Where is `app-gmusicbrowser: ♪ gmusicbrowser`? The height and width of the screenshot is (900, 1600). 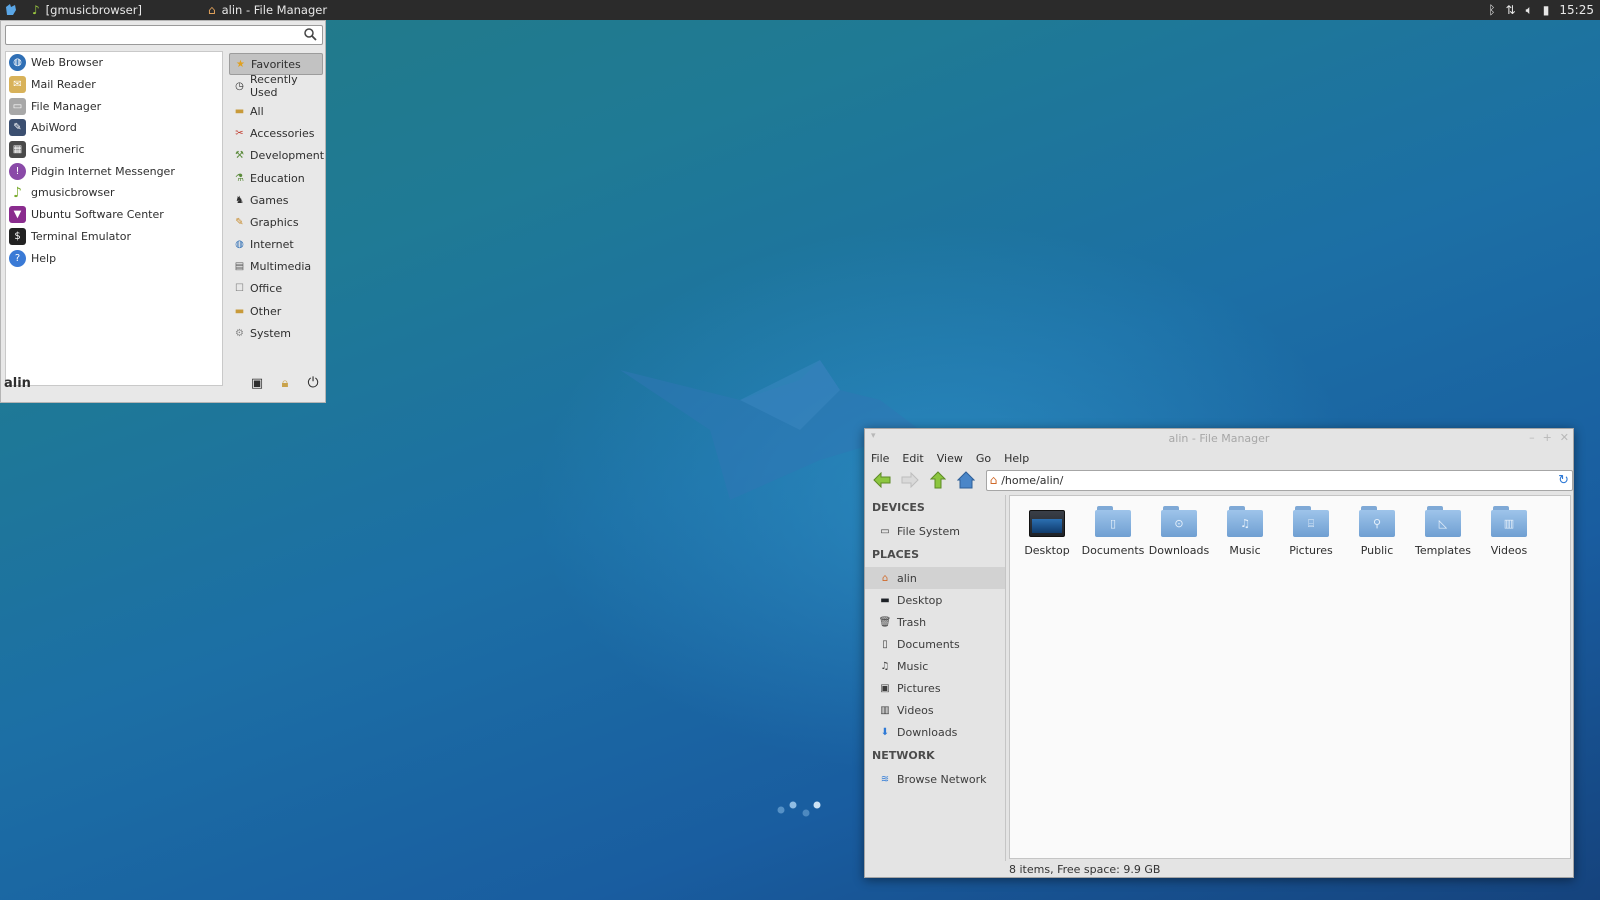 app-gmusicbrowser: ♪ gmusicbrowser is located at coordinates (114, 193).